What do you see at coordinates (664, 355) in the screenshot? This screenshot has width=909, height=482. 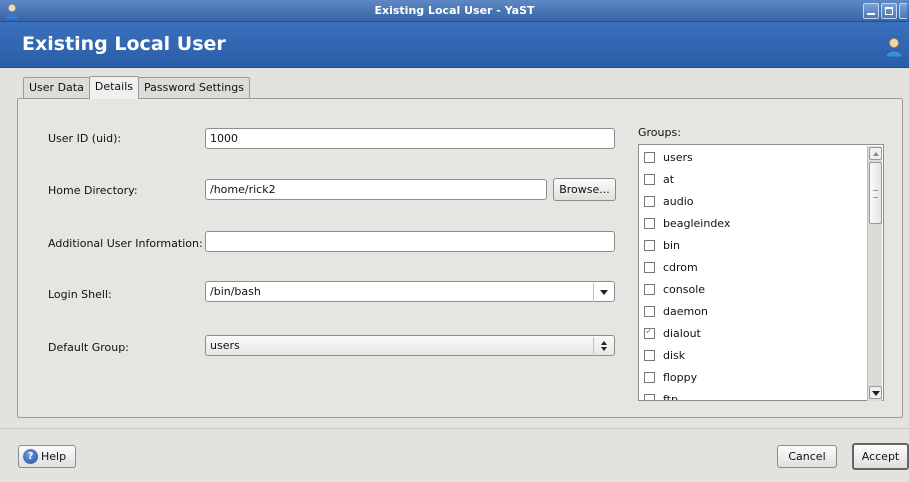 I see `list-item: disk` at bounding box center [664, 355].